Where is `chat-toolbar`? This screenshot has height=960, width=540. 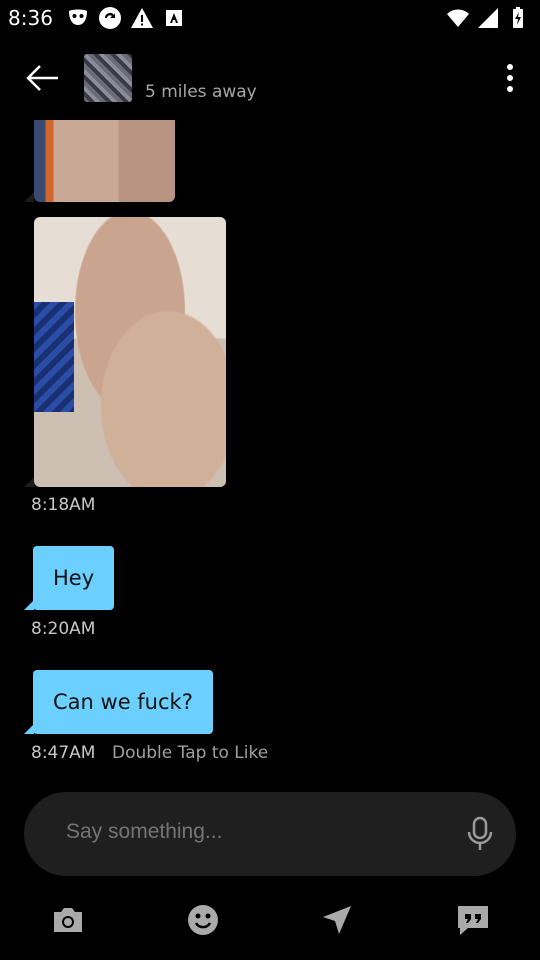 chat-toolbar is located at coordinates (270, 920).